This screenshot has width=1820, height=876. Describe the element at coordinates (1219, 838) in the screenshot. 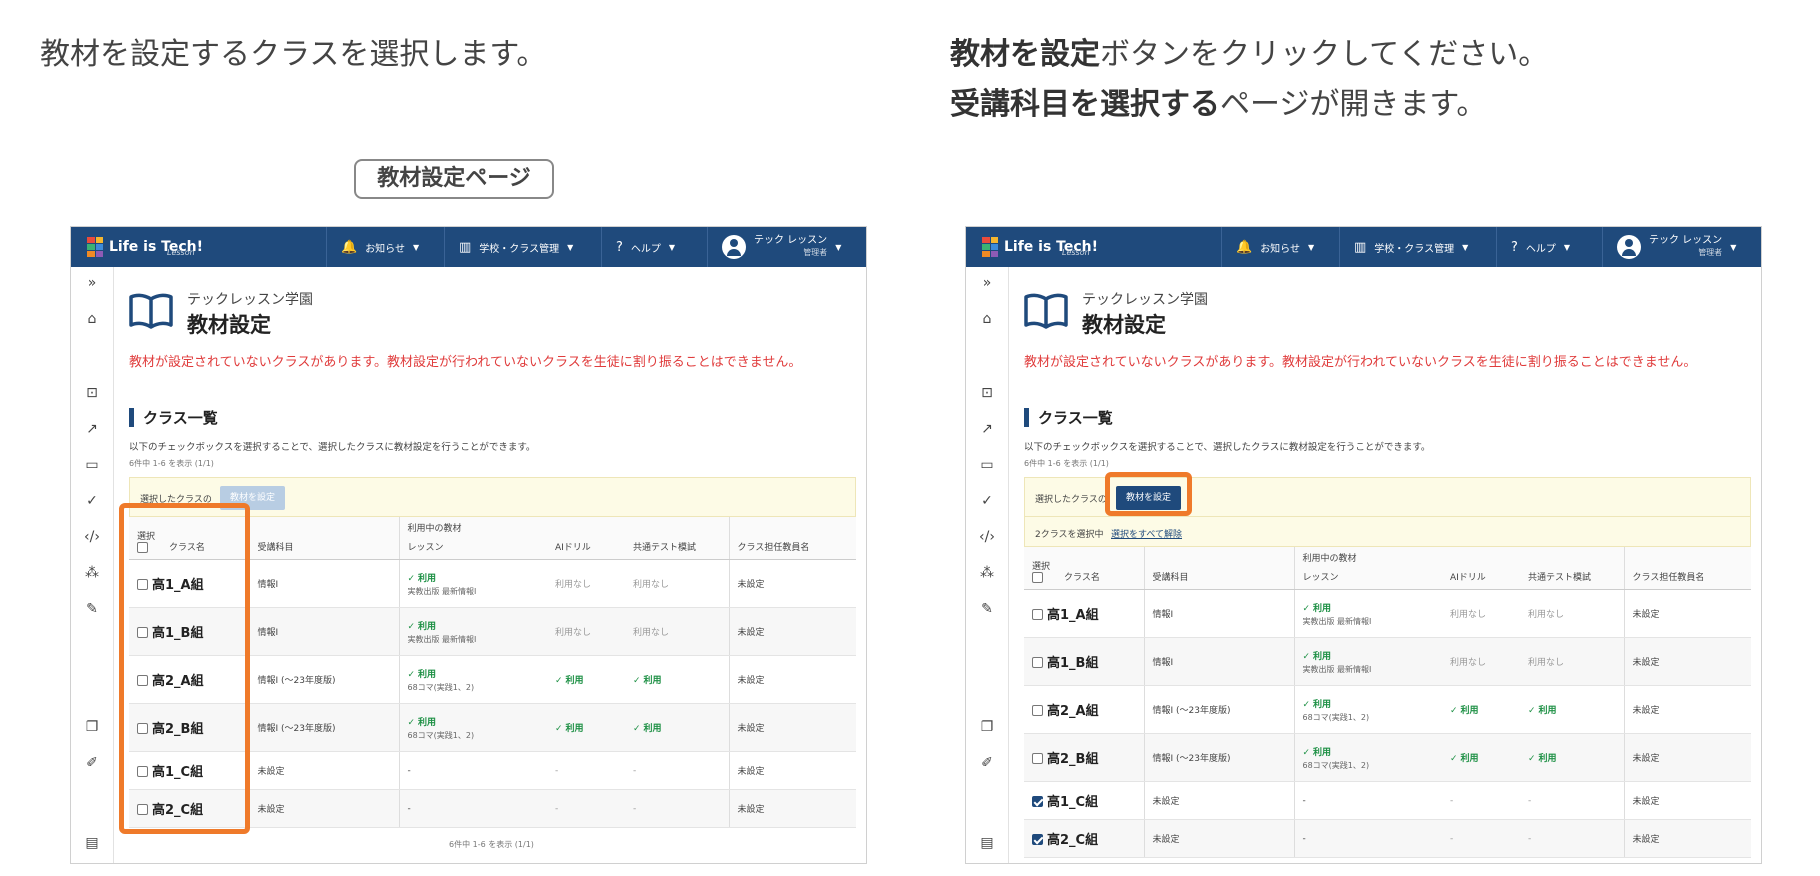

I see `subject-cell: 未設定` at that location.